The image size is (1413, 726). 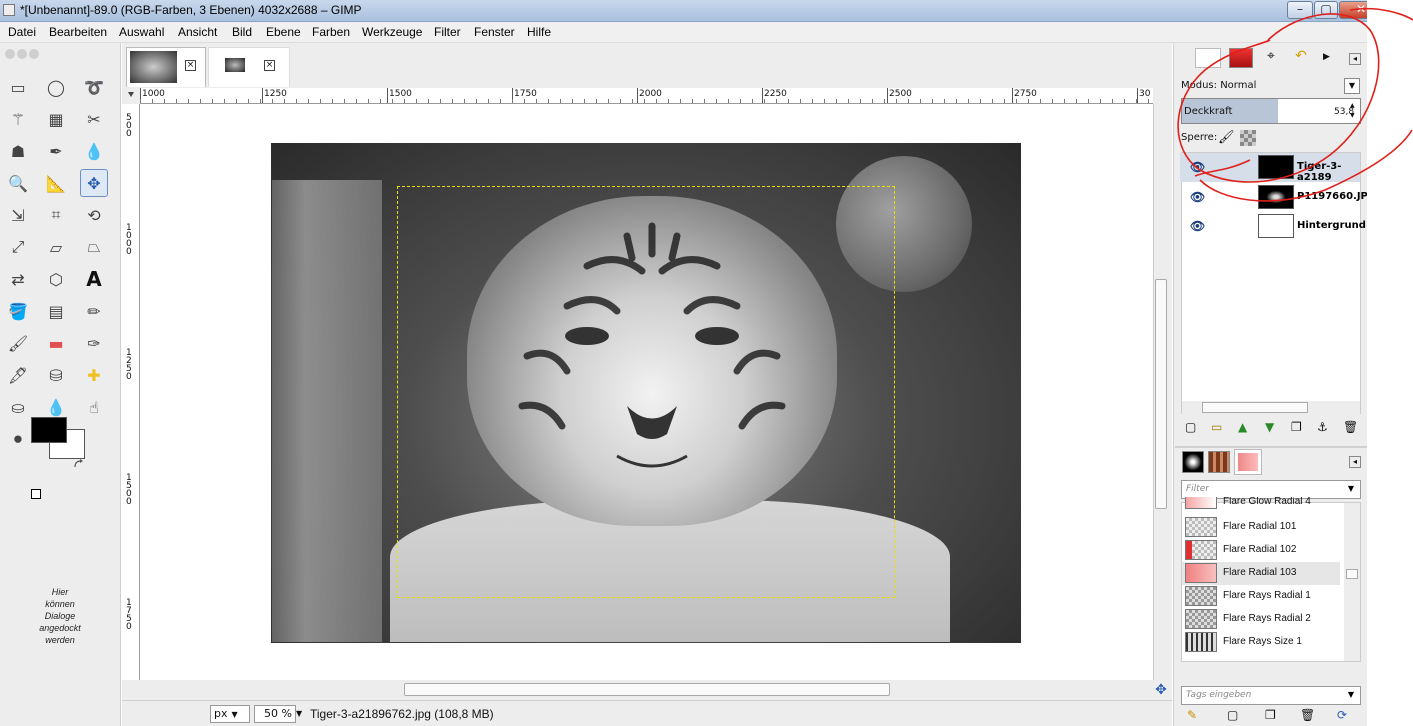 What do you see at coordinates (18, 279) in the screenshot?
I see `flip-tool-button: ⇄` at bounding box center [18, 279].